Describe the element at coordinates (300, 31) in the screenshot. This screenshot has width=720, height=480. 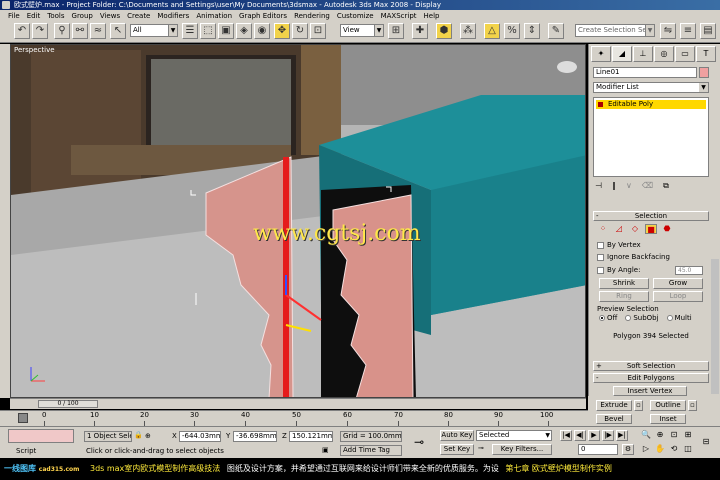
I see `rotate-icon: ↻` at that location.